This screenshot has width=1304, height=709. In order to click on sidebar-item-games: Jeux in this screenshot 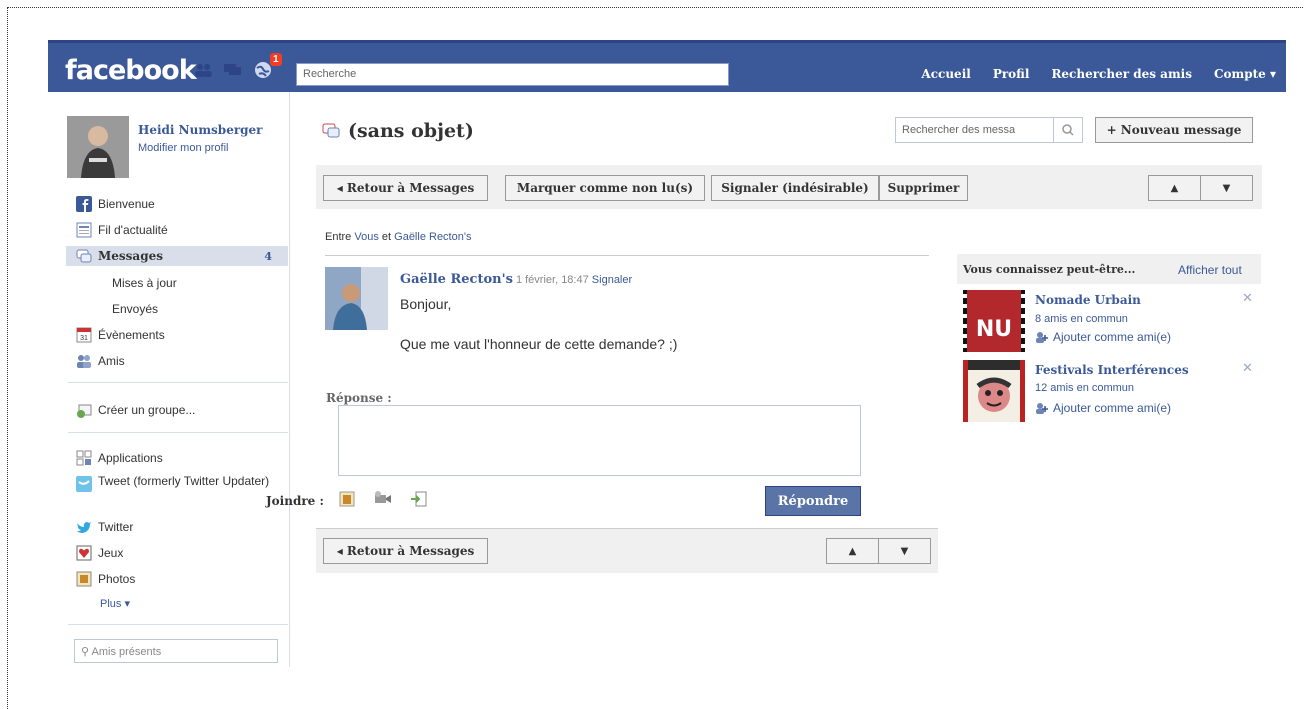, I will do `click(99, 553)`.